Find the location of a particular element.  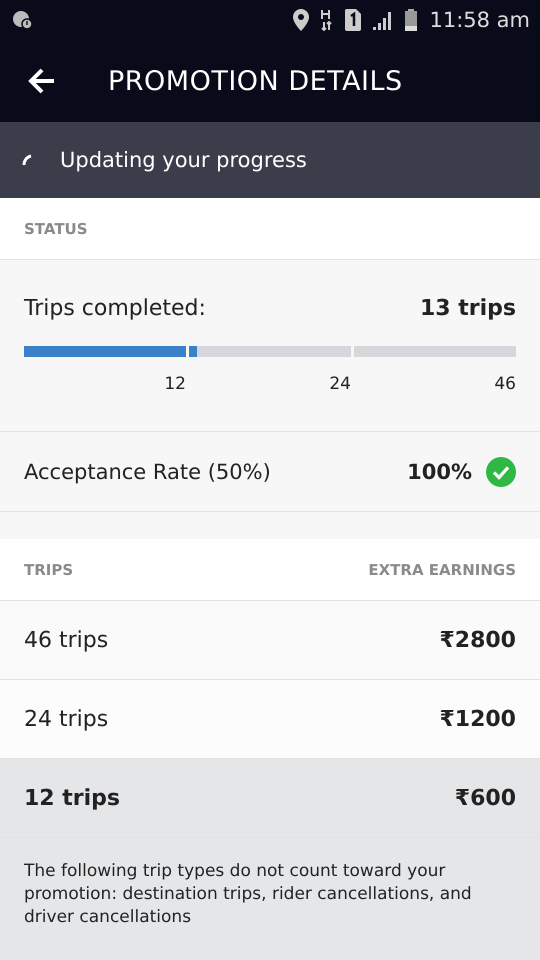

trips-cell: 46 trips is located at coordinates (66, 640).